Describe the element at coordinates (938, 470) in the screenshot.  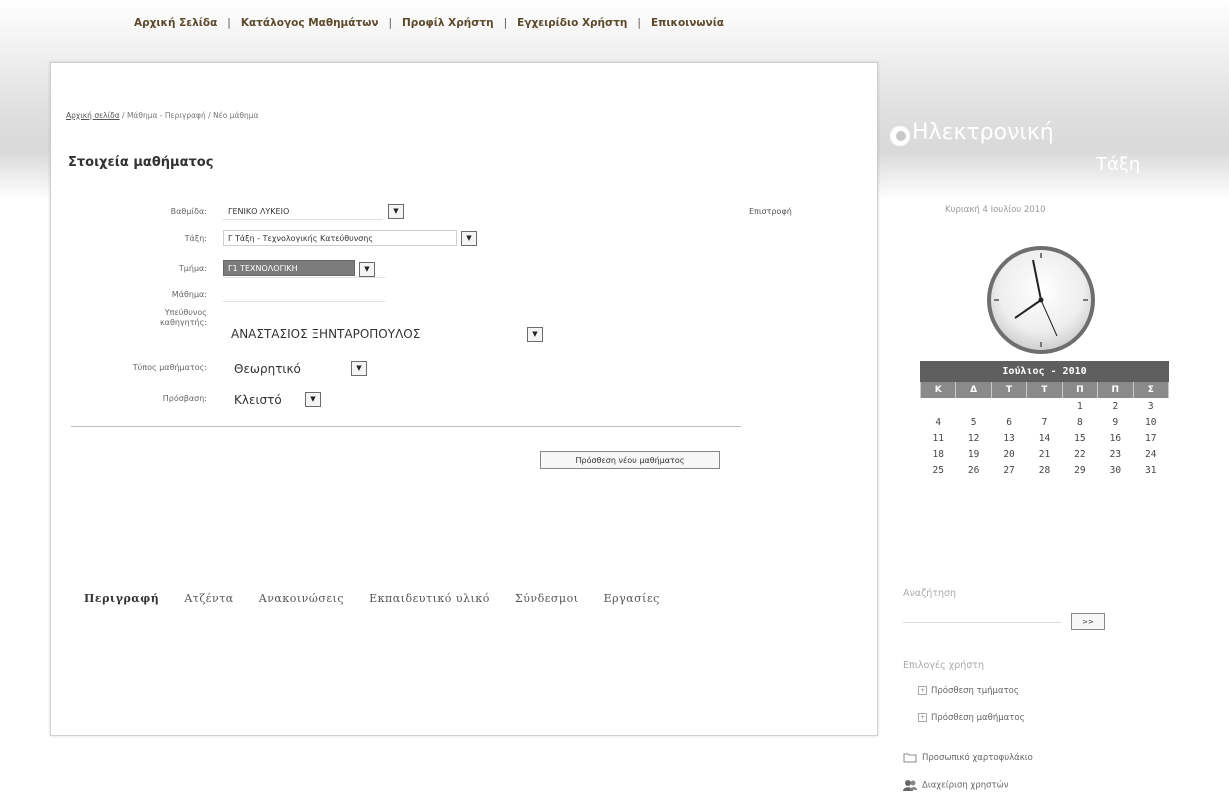
I see `calendar-day: 25` at that location.